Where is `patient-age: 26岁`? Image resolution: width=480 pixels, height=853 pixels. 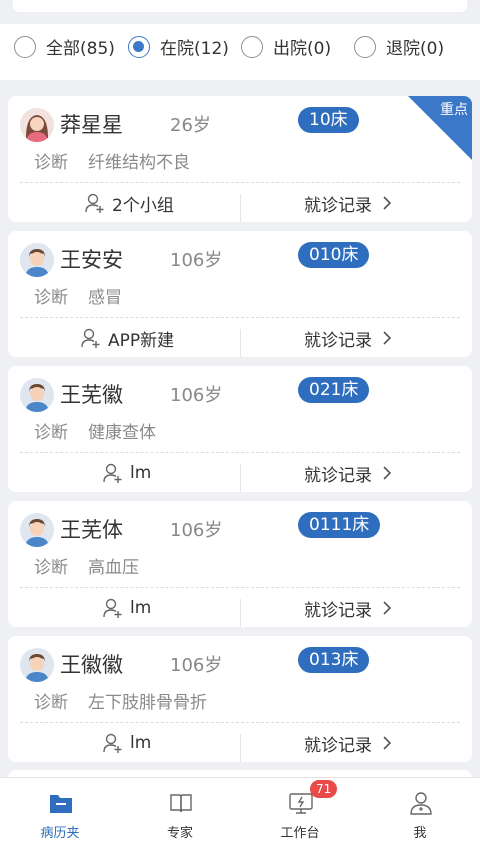 patient-age: 26岁 is located at coordinates (190, 125).